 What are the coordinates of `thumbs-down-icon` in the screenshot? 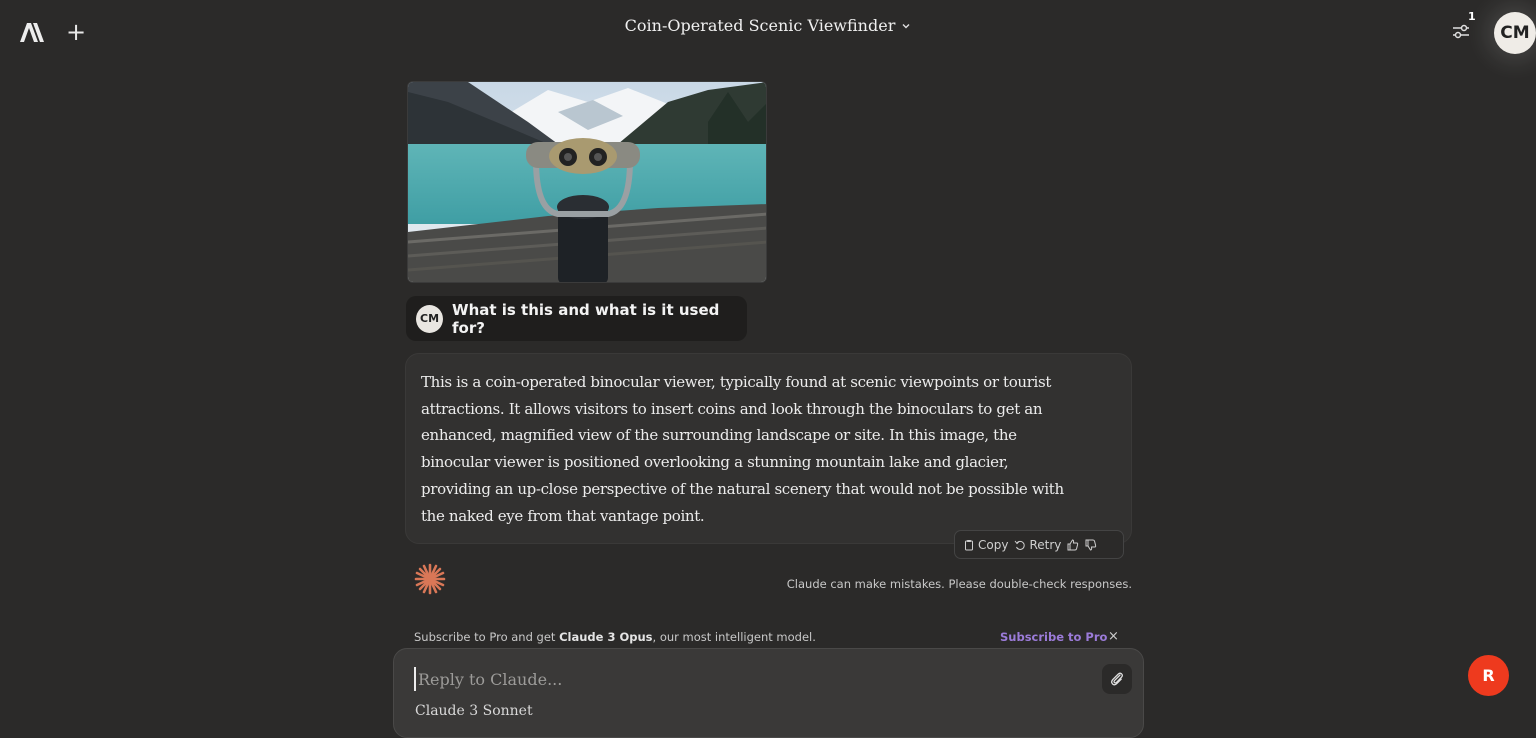 It's located at (1091, 545).